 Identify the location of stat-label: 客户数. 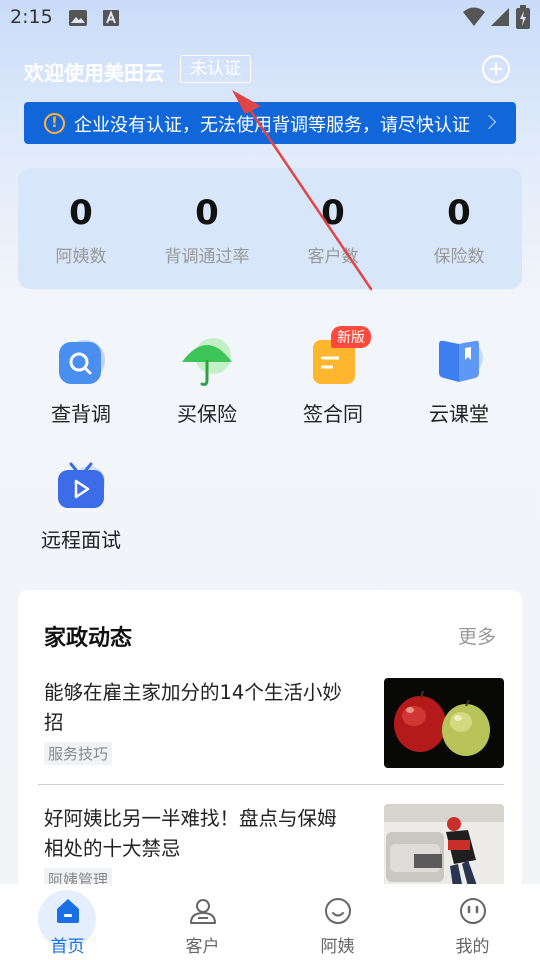
(333, 257).